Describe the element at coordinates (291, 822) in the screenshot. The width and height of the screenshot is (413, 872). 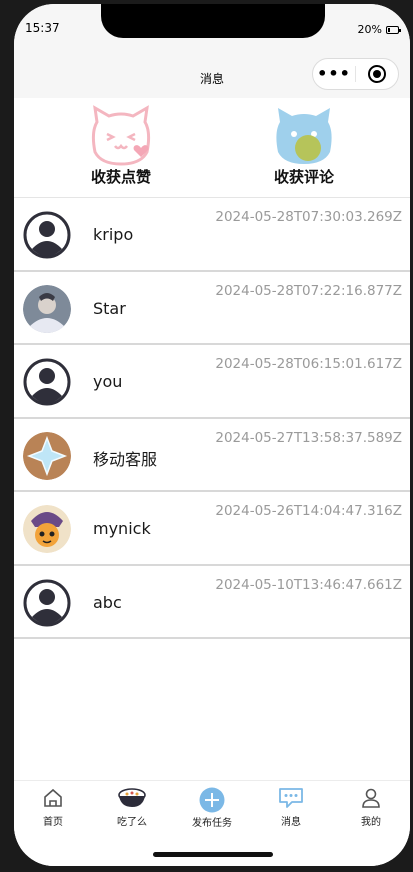
I see `tab-messages-label: 消息` at that location.